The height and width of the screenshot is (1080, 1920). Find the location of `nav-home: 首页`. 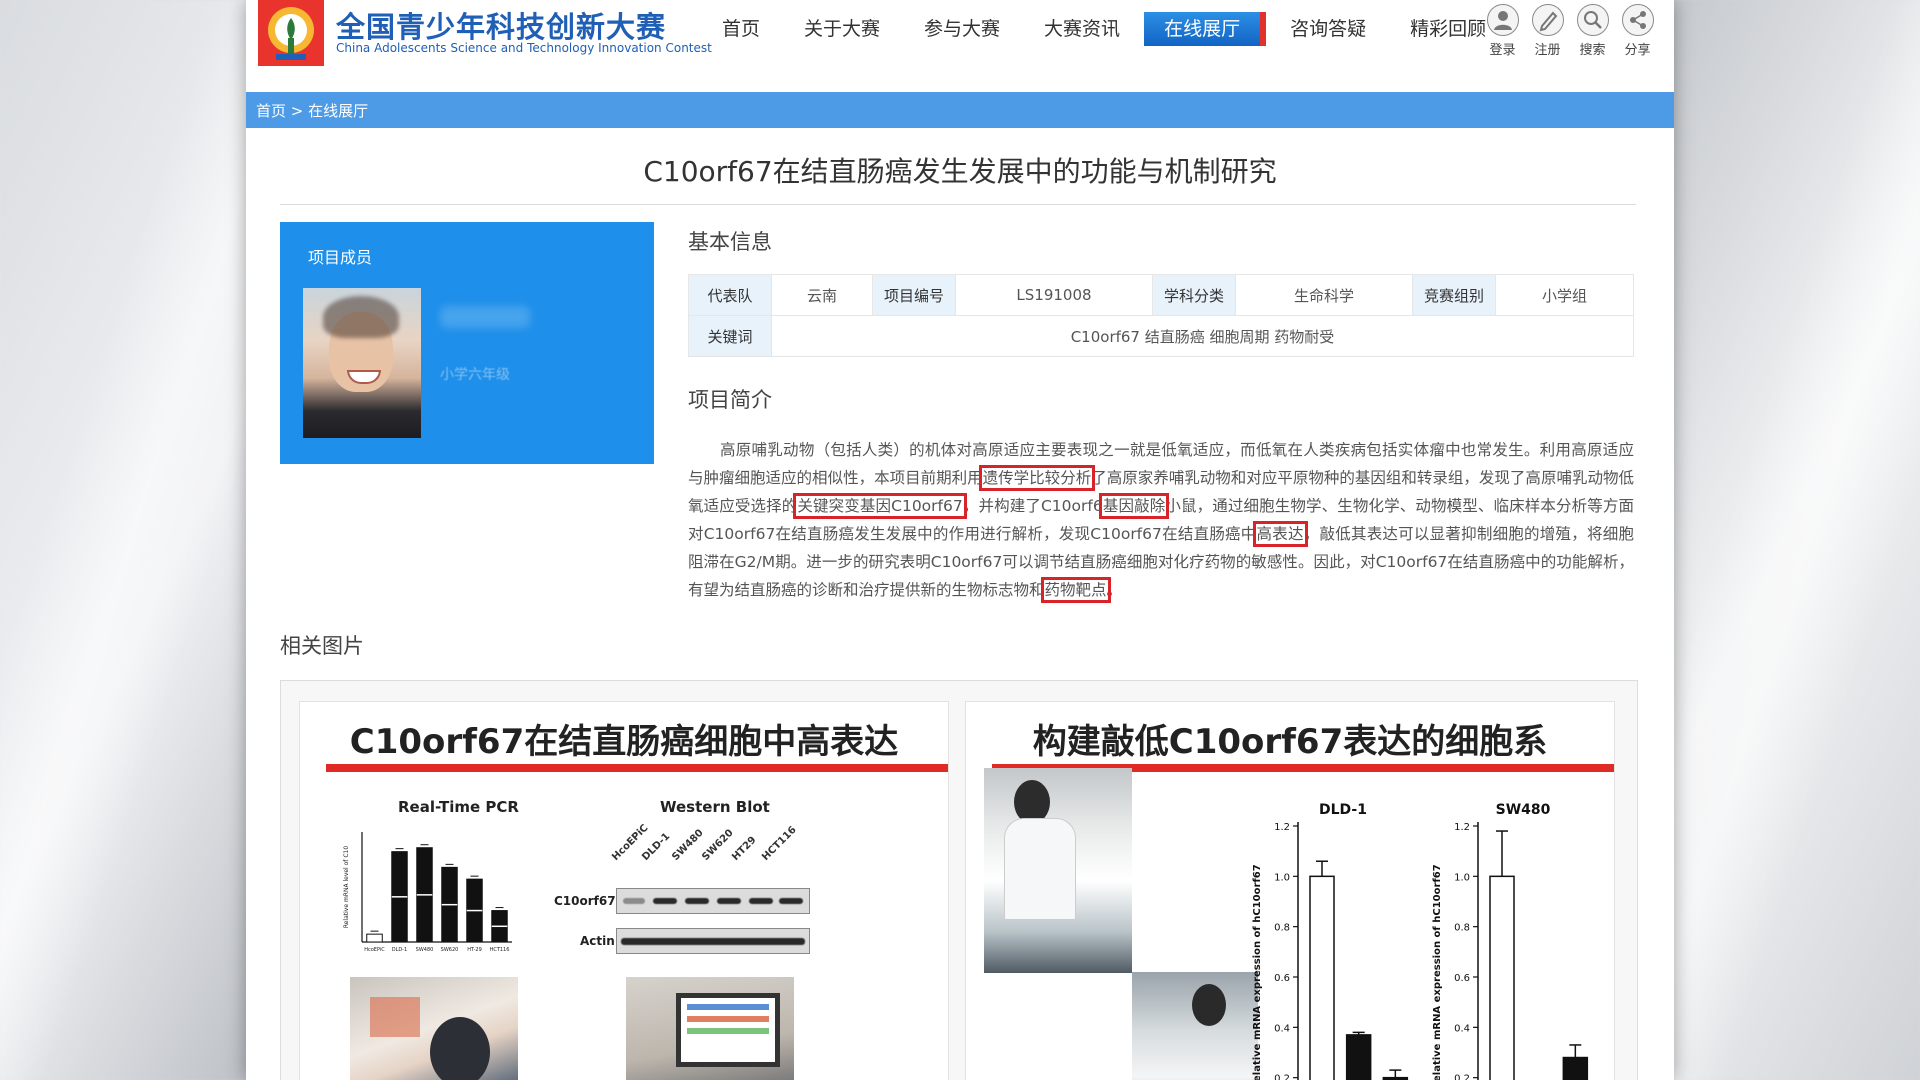

nav-home: 首页 is located at coordinates (741, 29).